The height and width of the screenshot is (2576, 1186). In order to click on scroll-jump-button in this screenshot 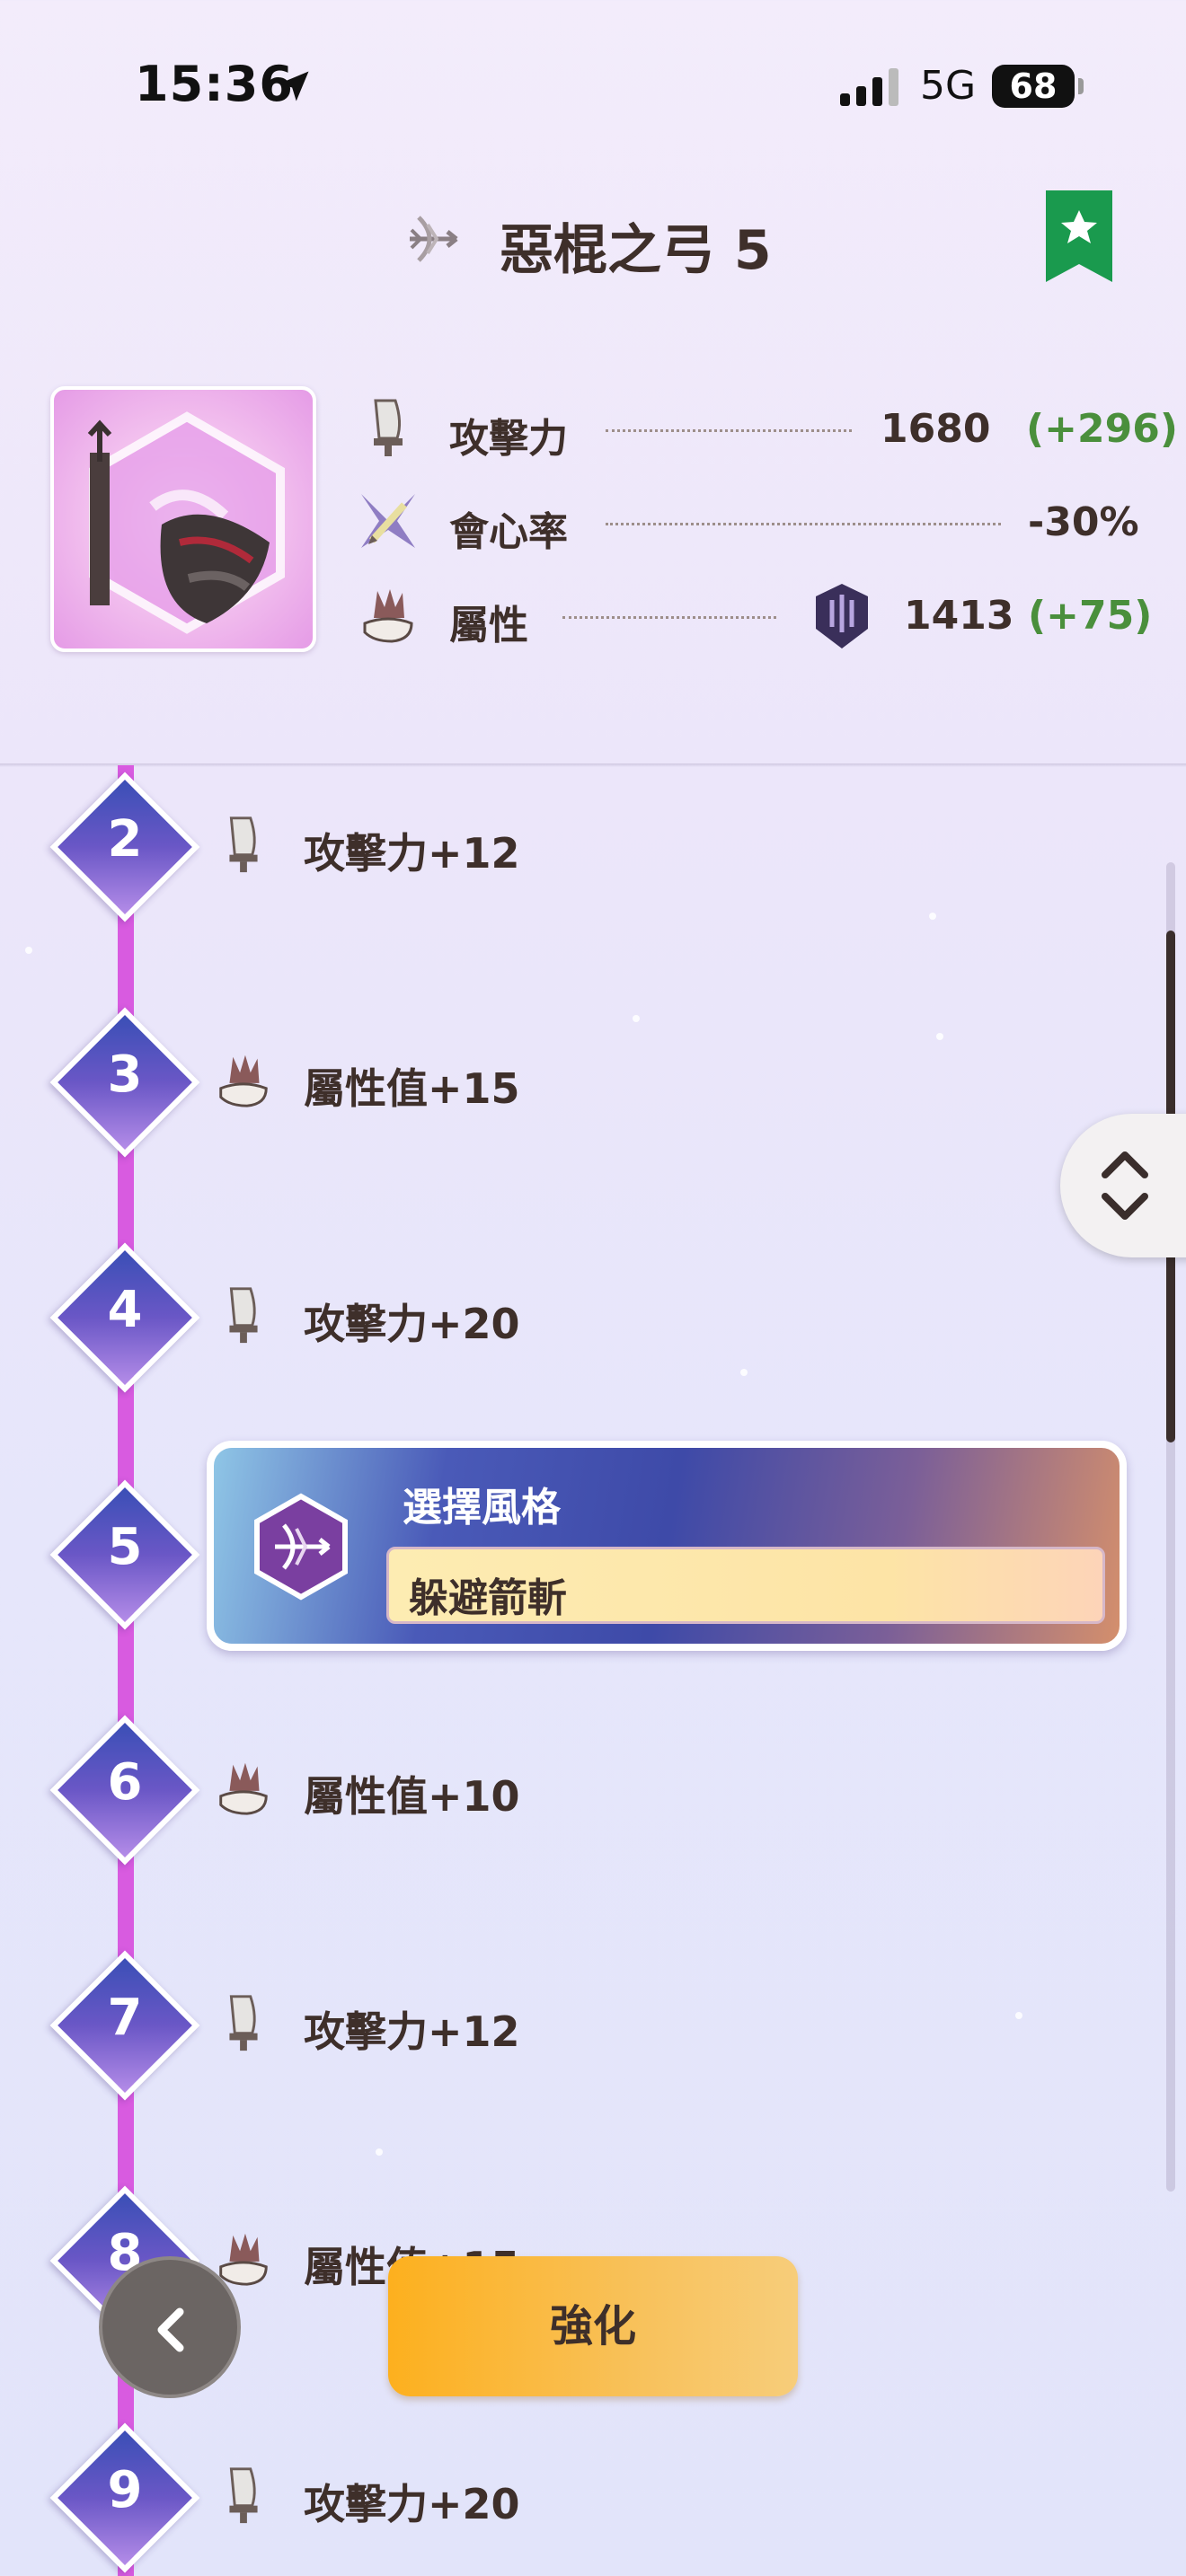, I will do `click(1123, 1185)`.